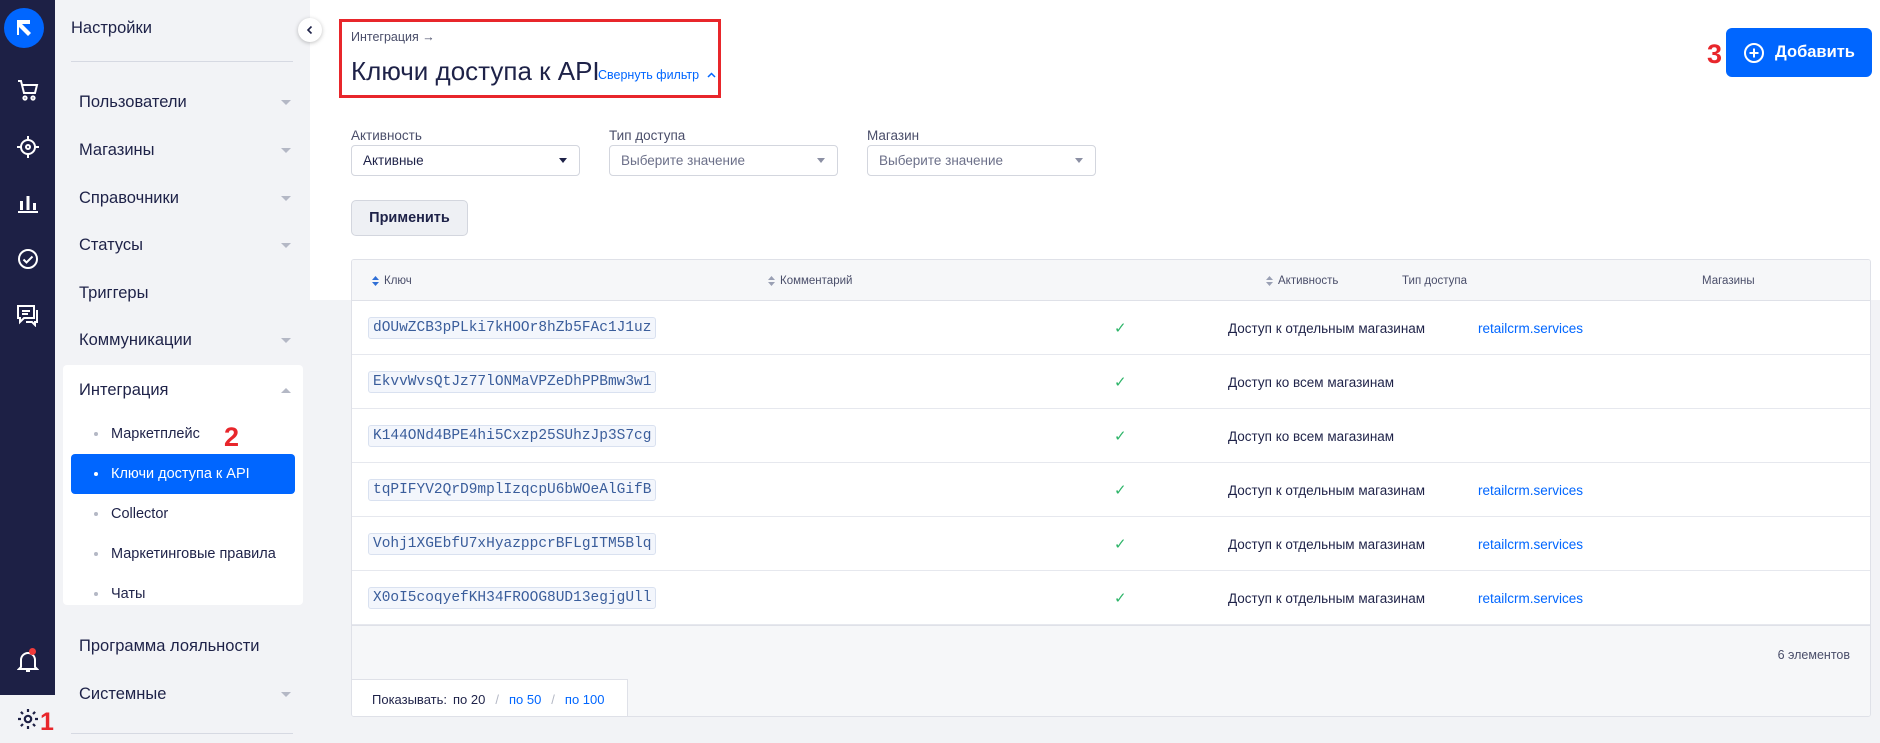 The image size is (1880, 743). What do you see at coordinates (190, 340) in the screenshot?
I see `sidebar-item-communications: Коммуникации` at bounding box center [190, 340].